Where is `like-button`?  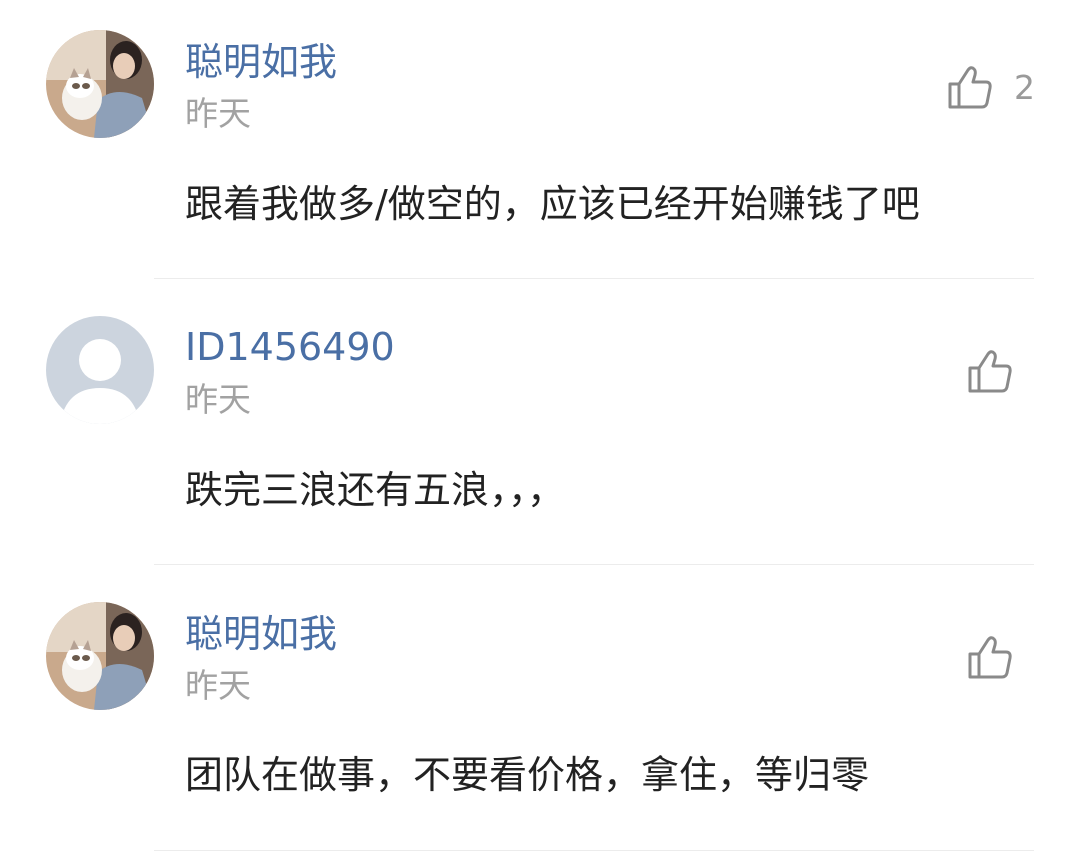 like-button is located at coordinates (990, 658).